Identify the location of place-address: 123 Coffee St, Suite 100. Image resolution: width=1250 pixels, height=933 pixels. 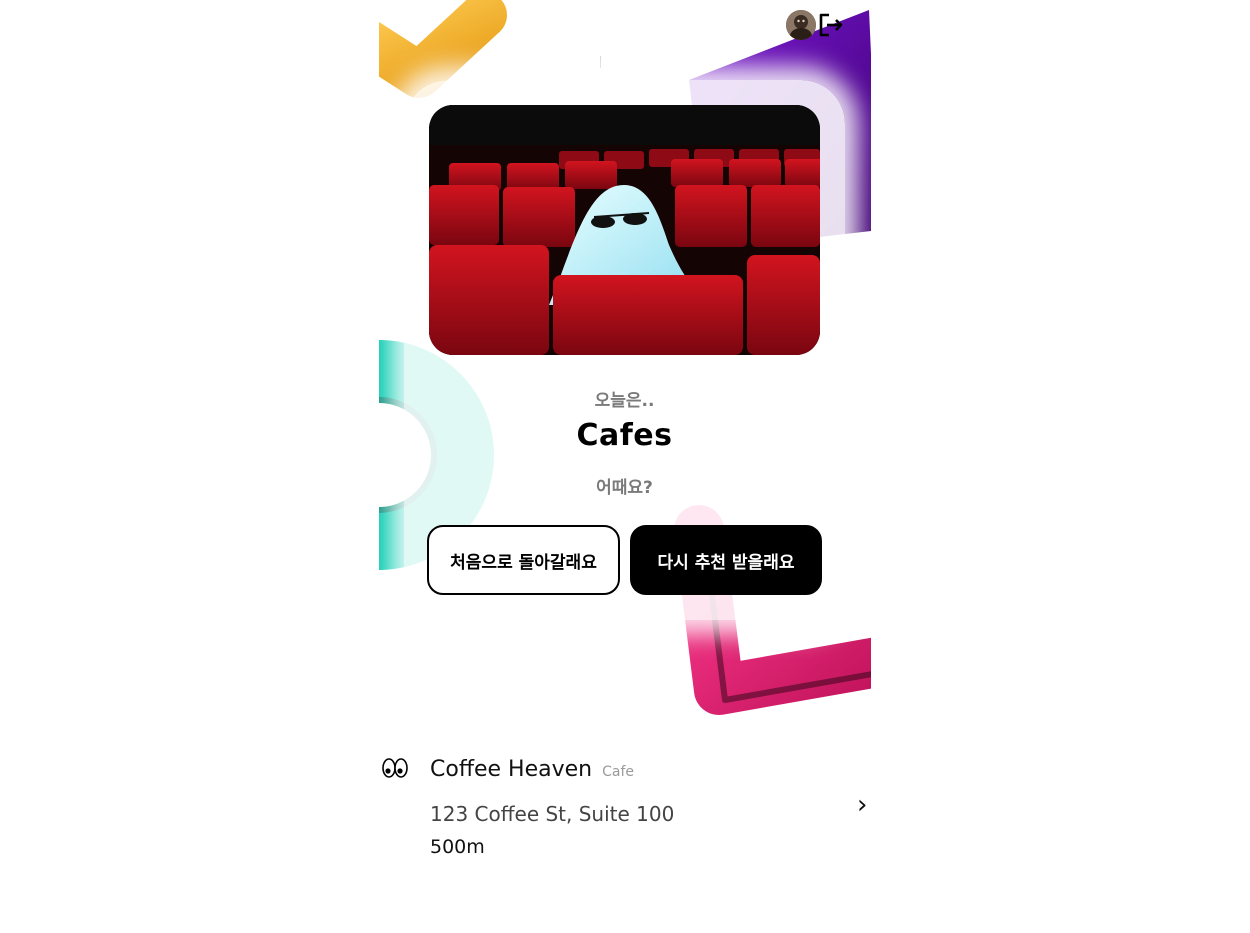
(552, 814).